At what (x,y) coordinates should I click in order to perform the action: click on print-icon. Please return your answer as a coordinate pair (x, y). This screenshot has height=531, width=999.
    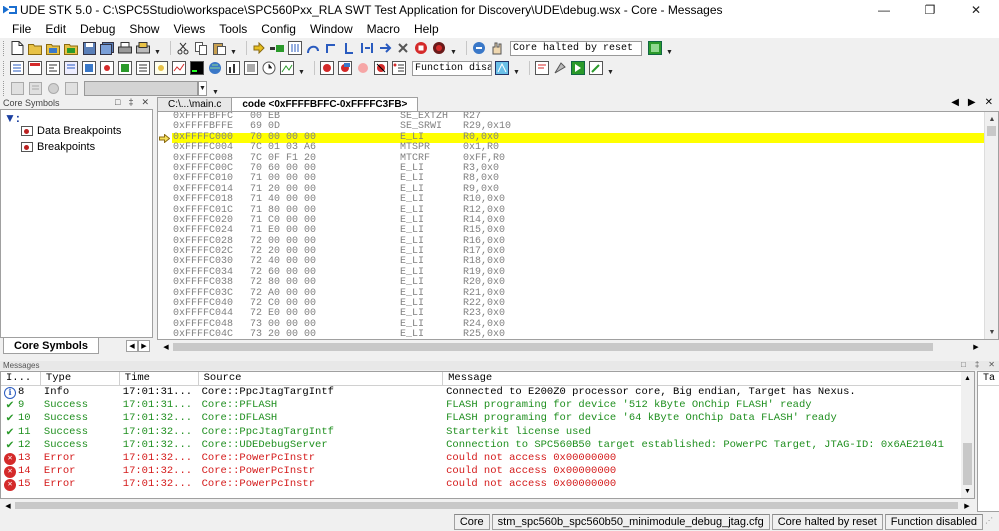
    Looking at the image, I should click on (125, 48).